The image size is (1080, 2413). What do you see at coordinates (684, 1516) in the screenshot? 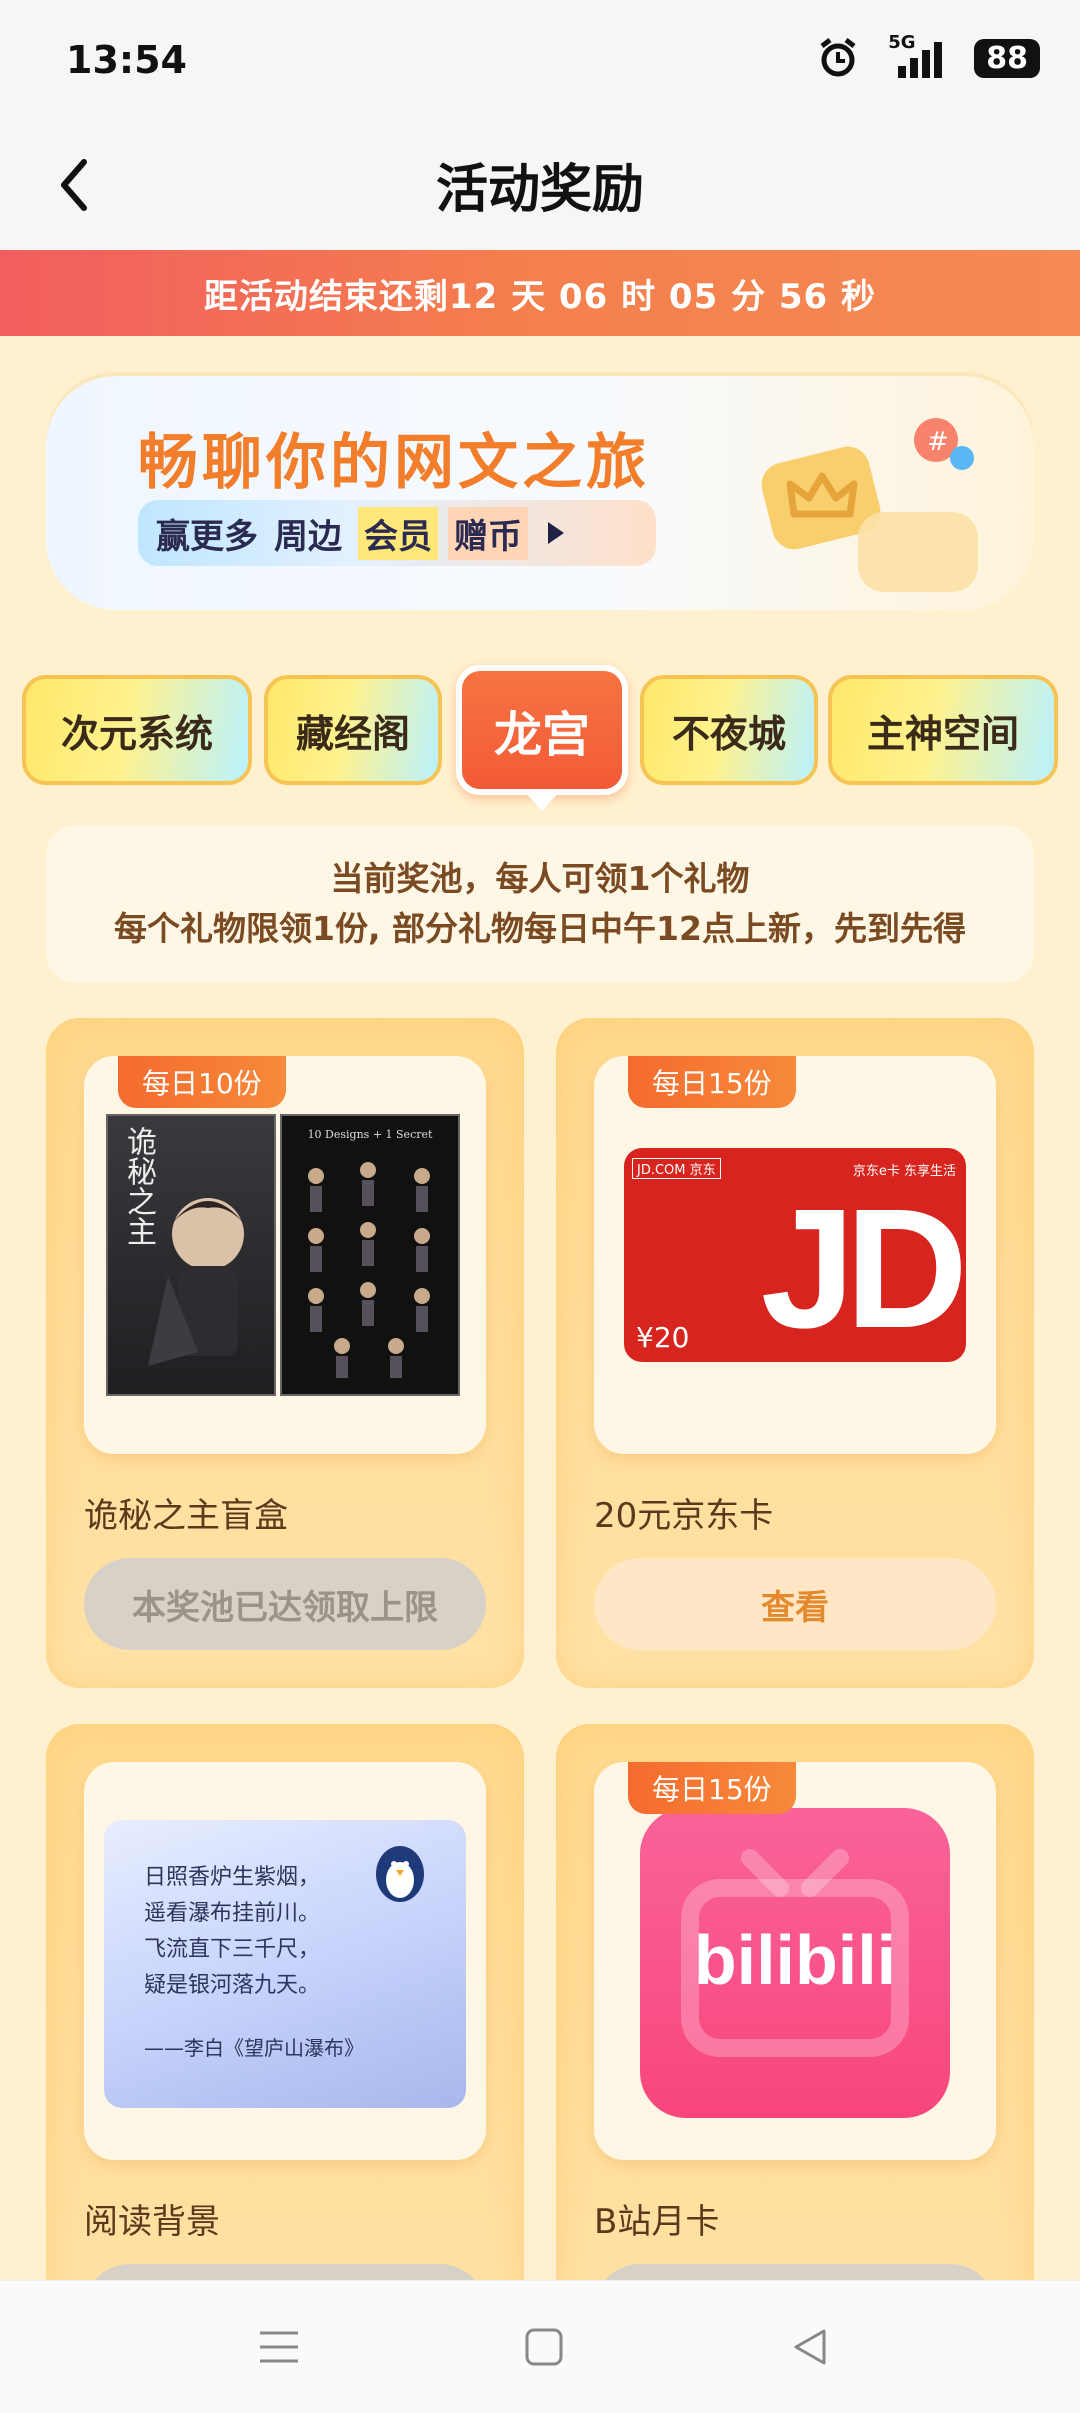
I see `gift-name: 20元京东卡` at bounding box center [684, 1516].